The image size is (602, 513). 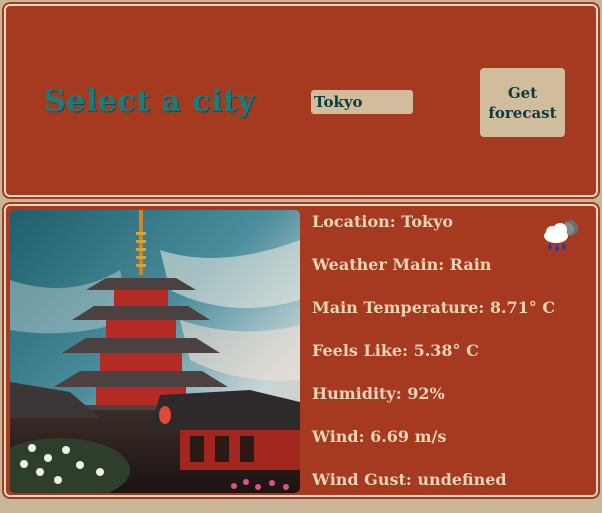 I want to click on page-title: Select a city, so click(x=150, y=101).